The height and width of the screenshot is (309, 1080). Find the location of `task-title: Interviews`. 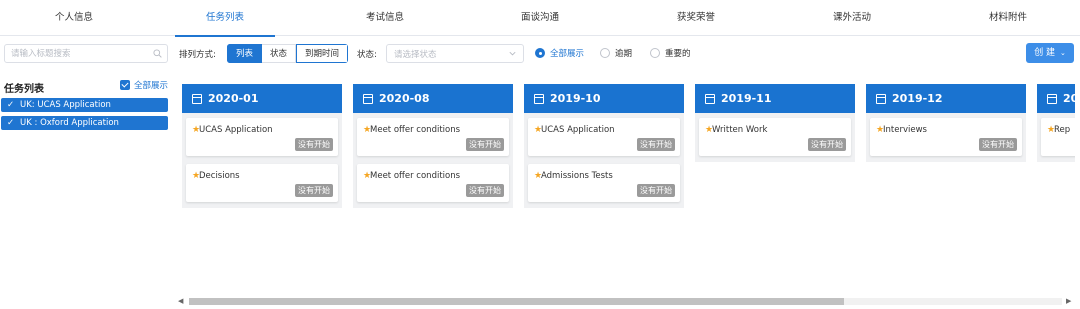

task-title: Interviews is located at coordinates (905, 130).